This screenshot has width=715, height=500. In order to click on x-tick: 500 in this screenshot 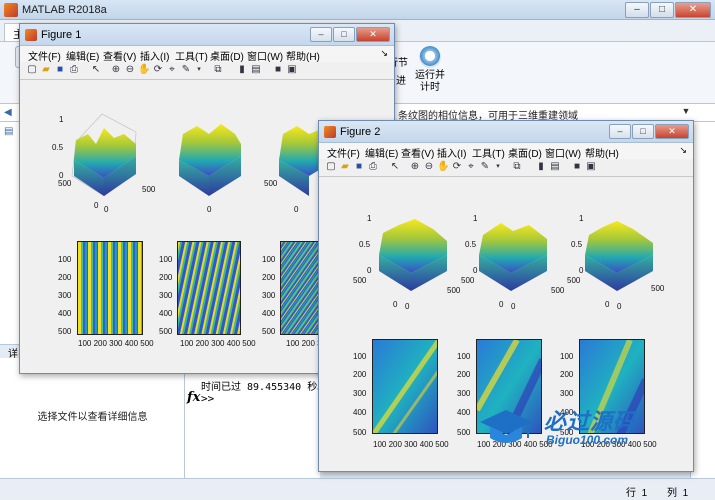, I will do `click(558, 290)`.